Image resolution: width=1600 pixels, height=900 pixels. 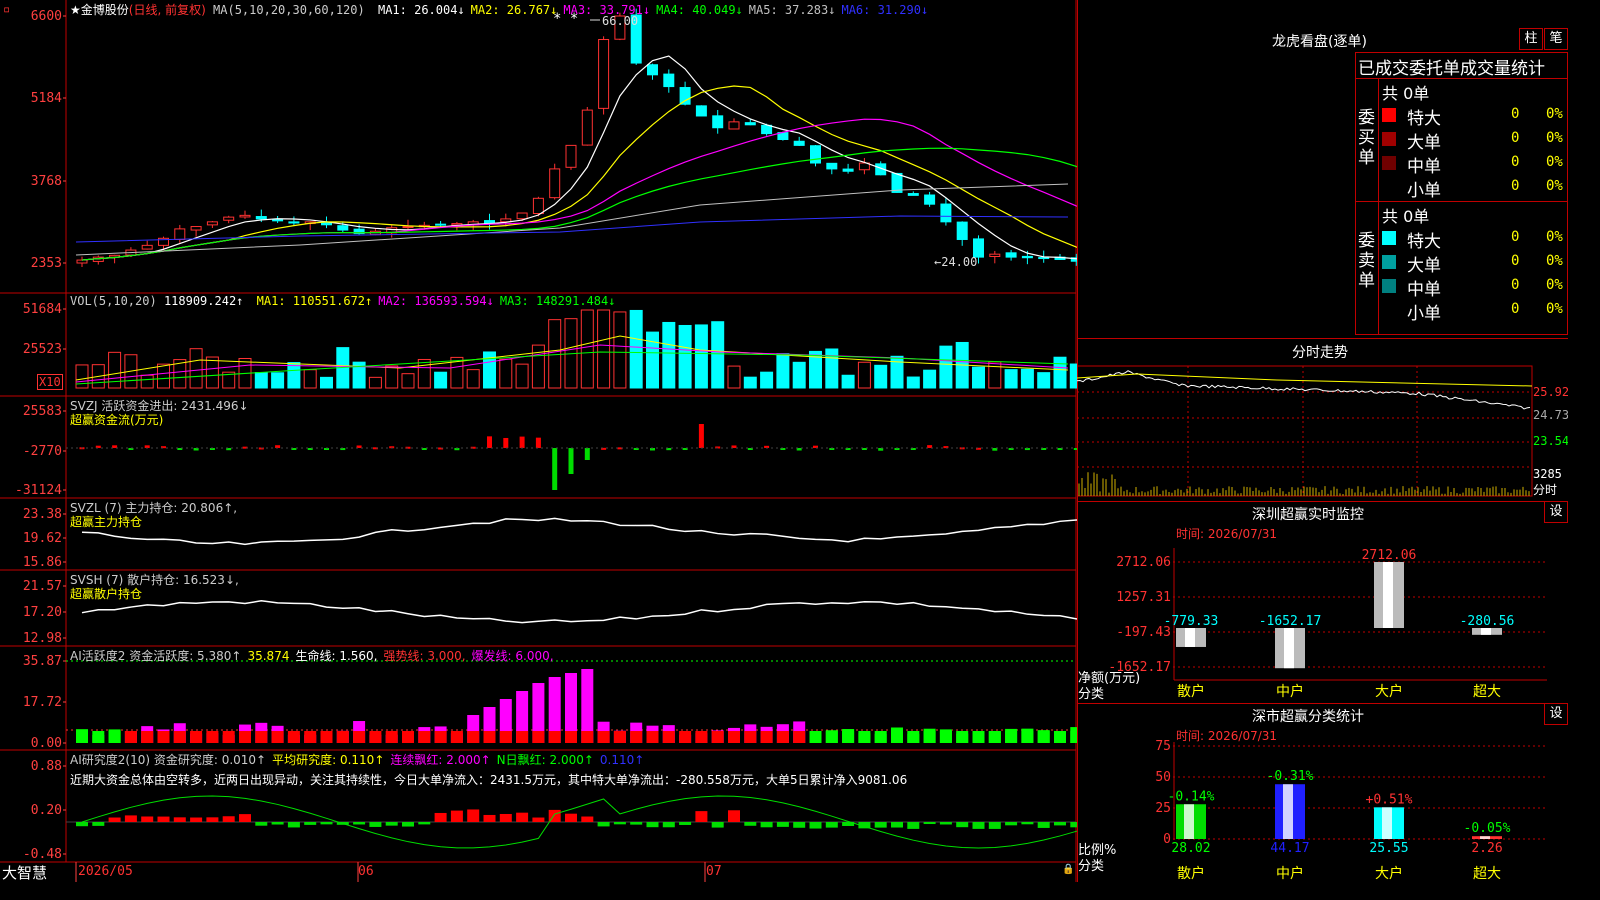 What do you see at coordinates (1068, 869) in the screenshot?
I see `lock-icon: 🔒` at bounding box center [1068, 869].